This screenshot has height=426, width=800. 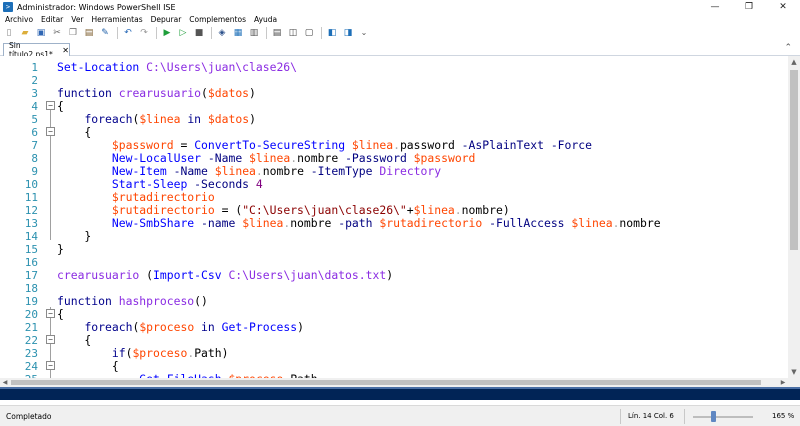 I want to click on new-file-icon: ▯, so click(x=9, y=33).